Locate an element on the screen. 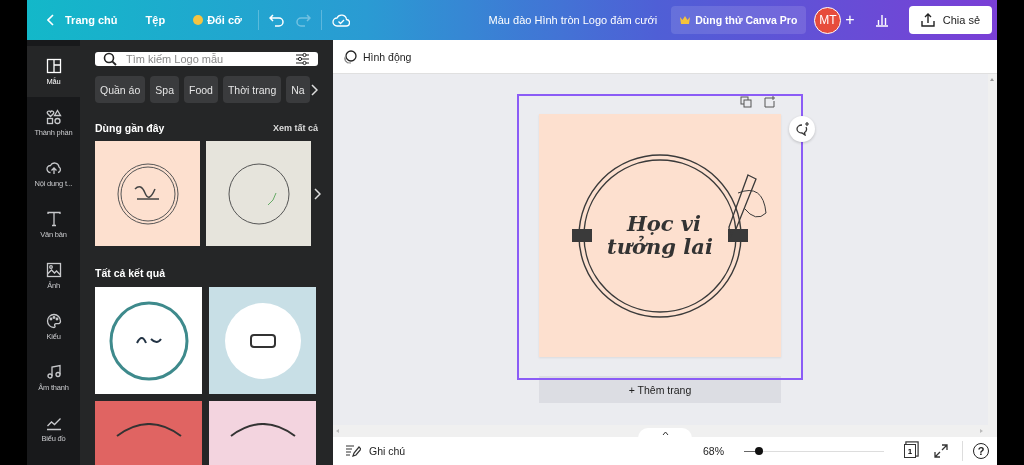 Image resolution: width=1024 pixels, height=465 pixels. zoom-level: 68% is located at coordinates (713, 451).